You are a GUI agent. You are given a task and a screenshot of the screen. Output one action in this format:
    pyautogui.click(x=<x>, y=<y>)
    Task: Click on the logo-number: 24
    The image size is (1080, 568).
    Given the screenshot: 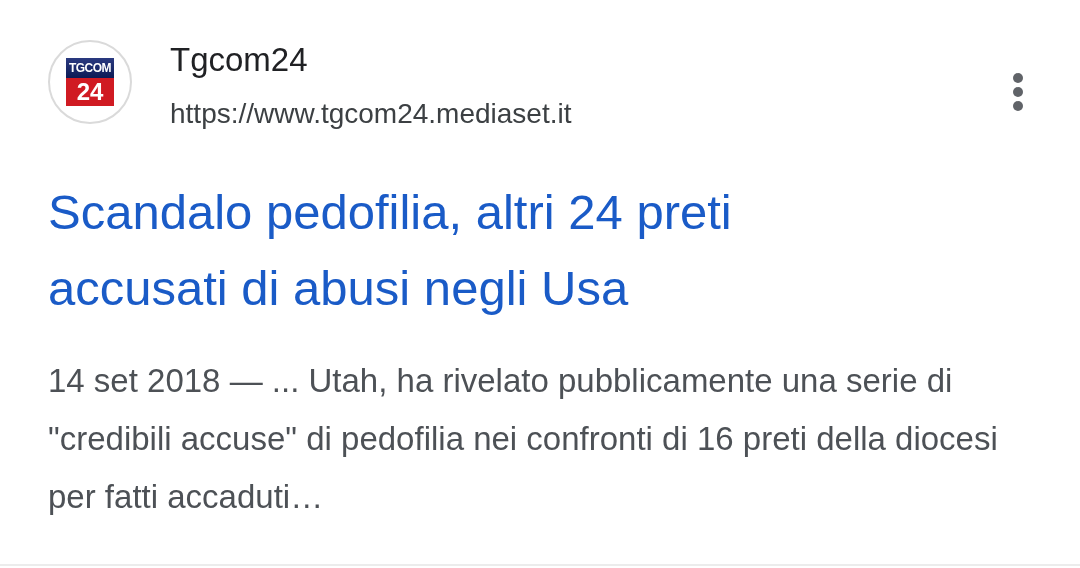 What is the action you would take?
    pyautogui.click(x=90, y=92)
    